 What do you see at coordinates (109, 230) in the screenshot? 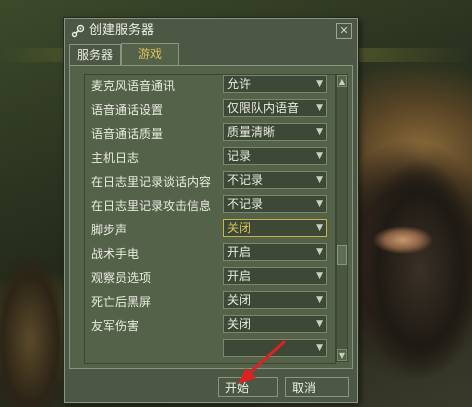
I see `setting-label: 脚步声` at bounding box center [109, 230].